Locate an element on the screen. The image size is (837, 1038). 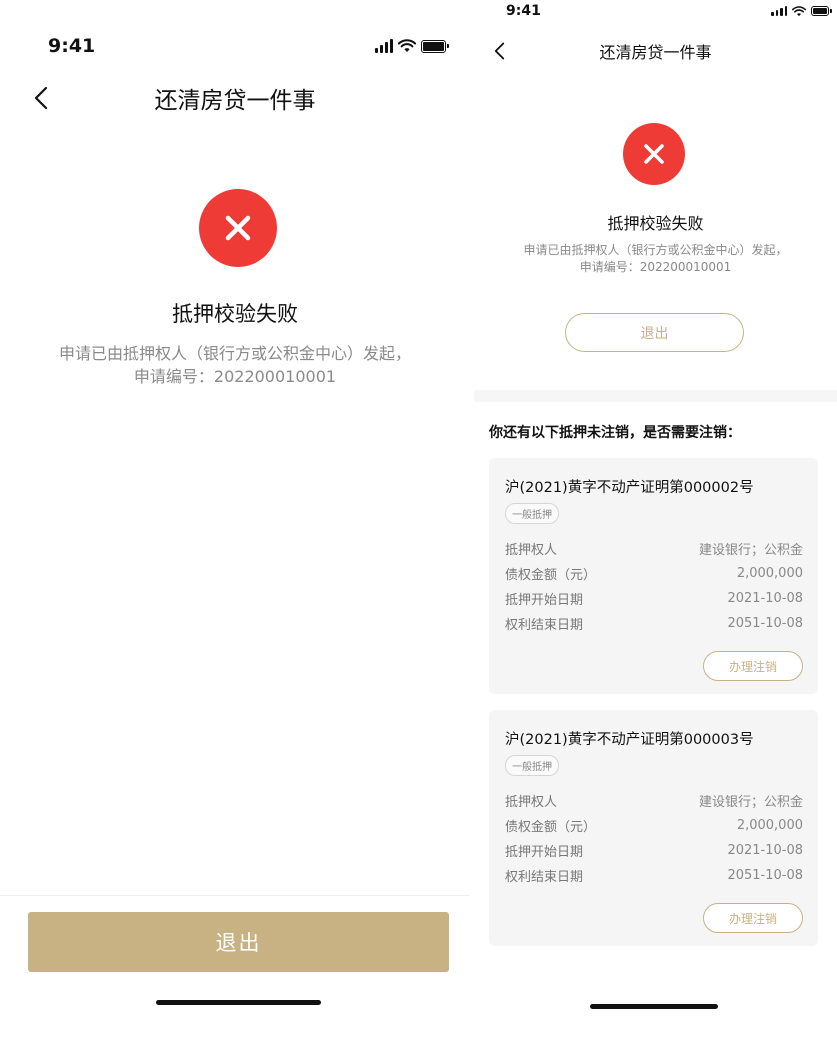
certificate-title: 沪(2021)黄字不动产证明第000003号 is located at coordinates (629, 740).